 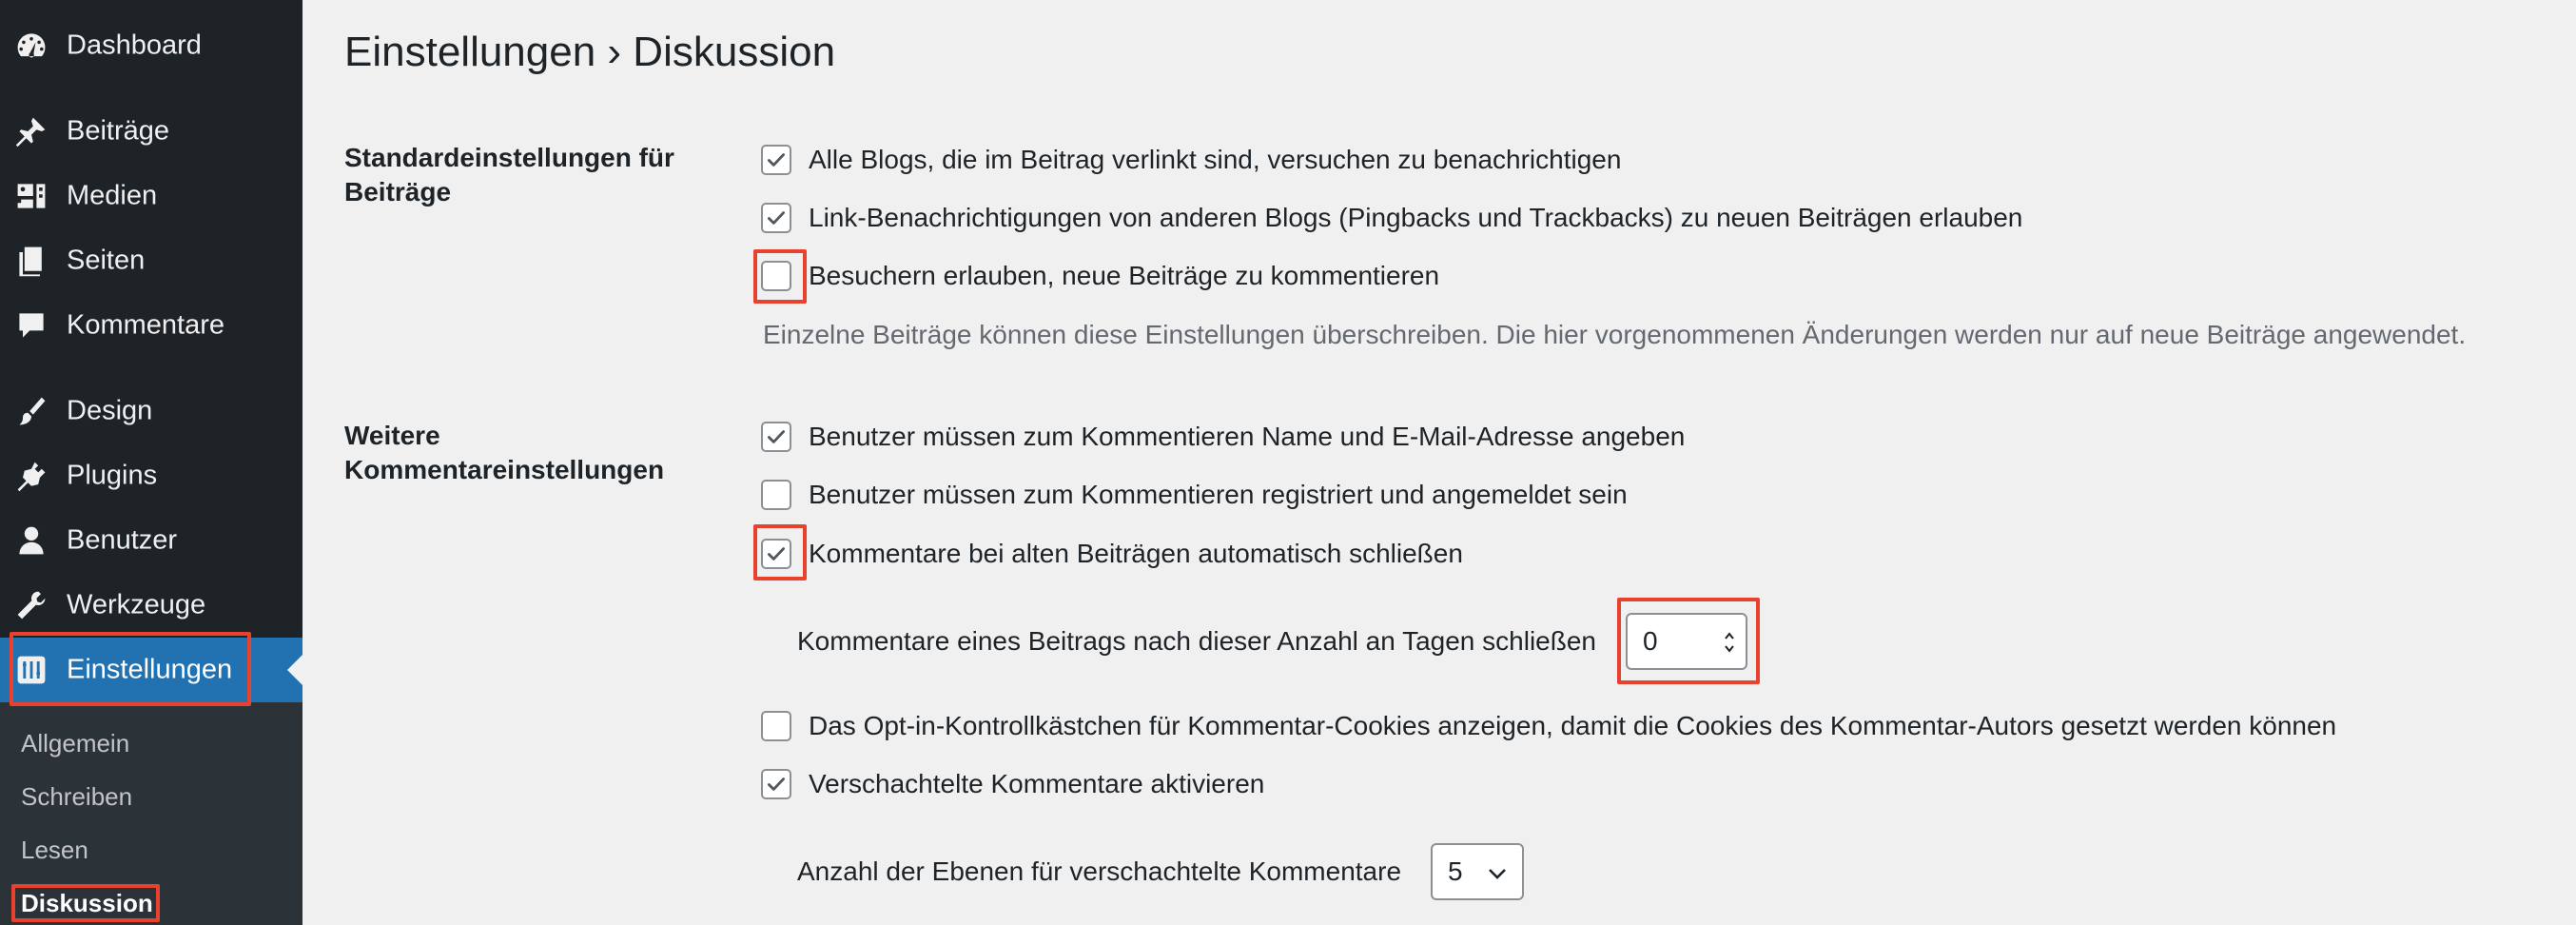 What do you see at coordinates (31, 411) in the screenshot?
I see `brush-icon` at bounding box center [31, 411].